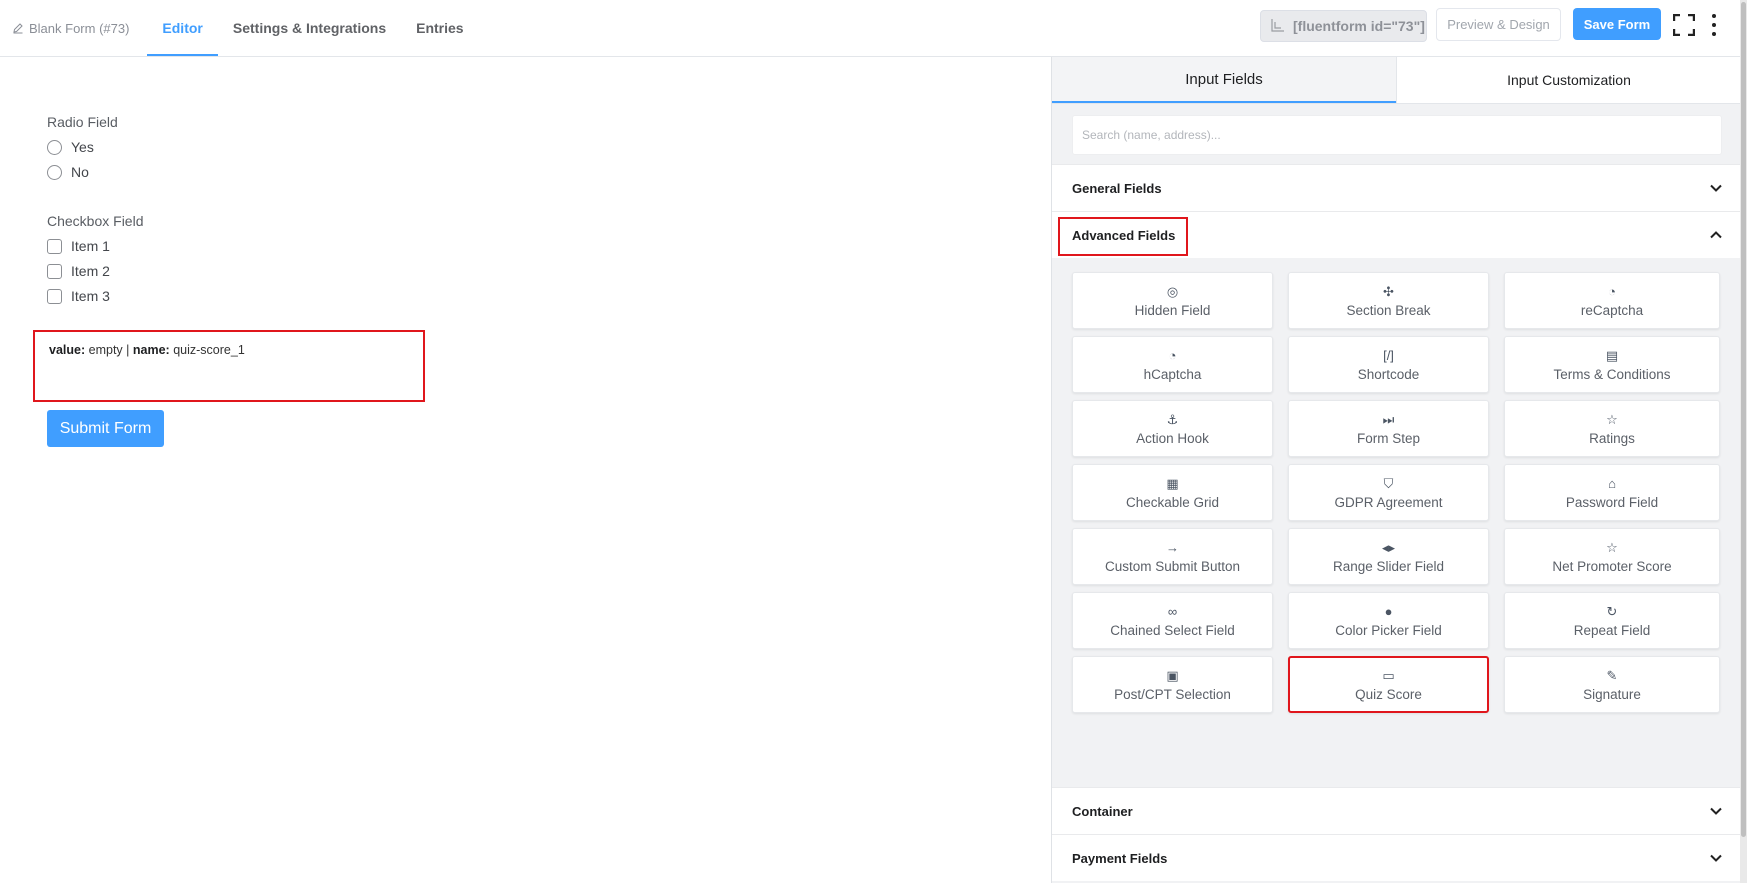 This screenshot has width=1747, height=883. I want to click on hcaptcha-icon: ◔, so click(1172, 355).